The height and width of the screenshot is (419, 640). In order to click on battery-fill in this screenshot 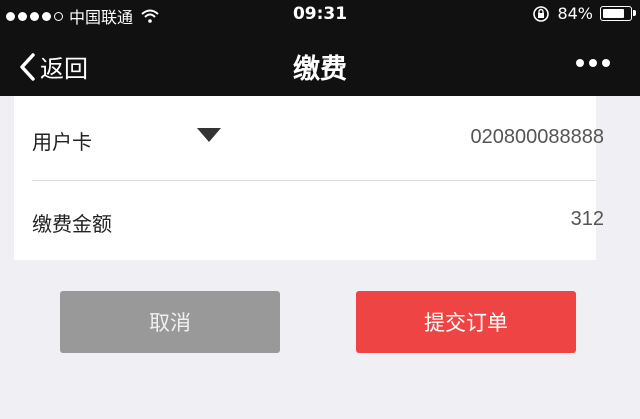, I will do `click(613, 13)`.